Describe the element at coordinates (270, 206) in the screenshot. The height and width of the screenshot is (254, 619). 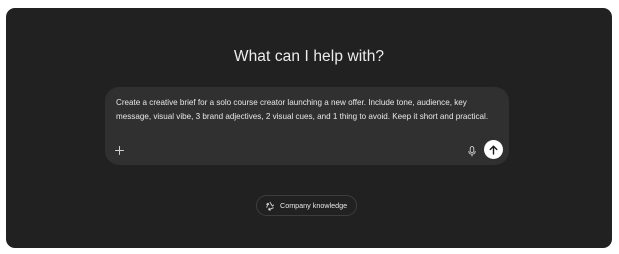
I see `recycle-icon` at that location.